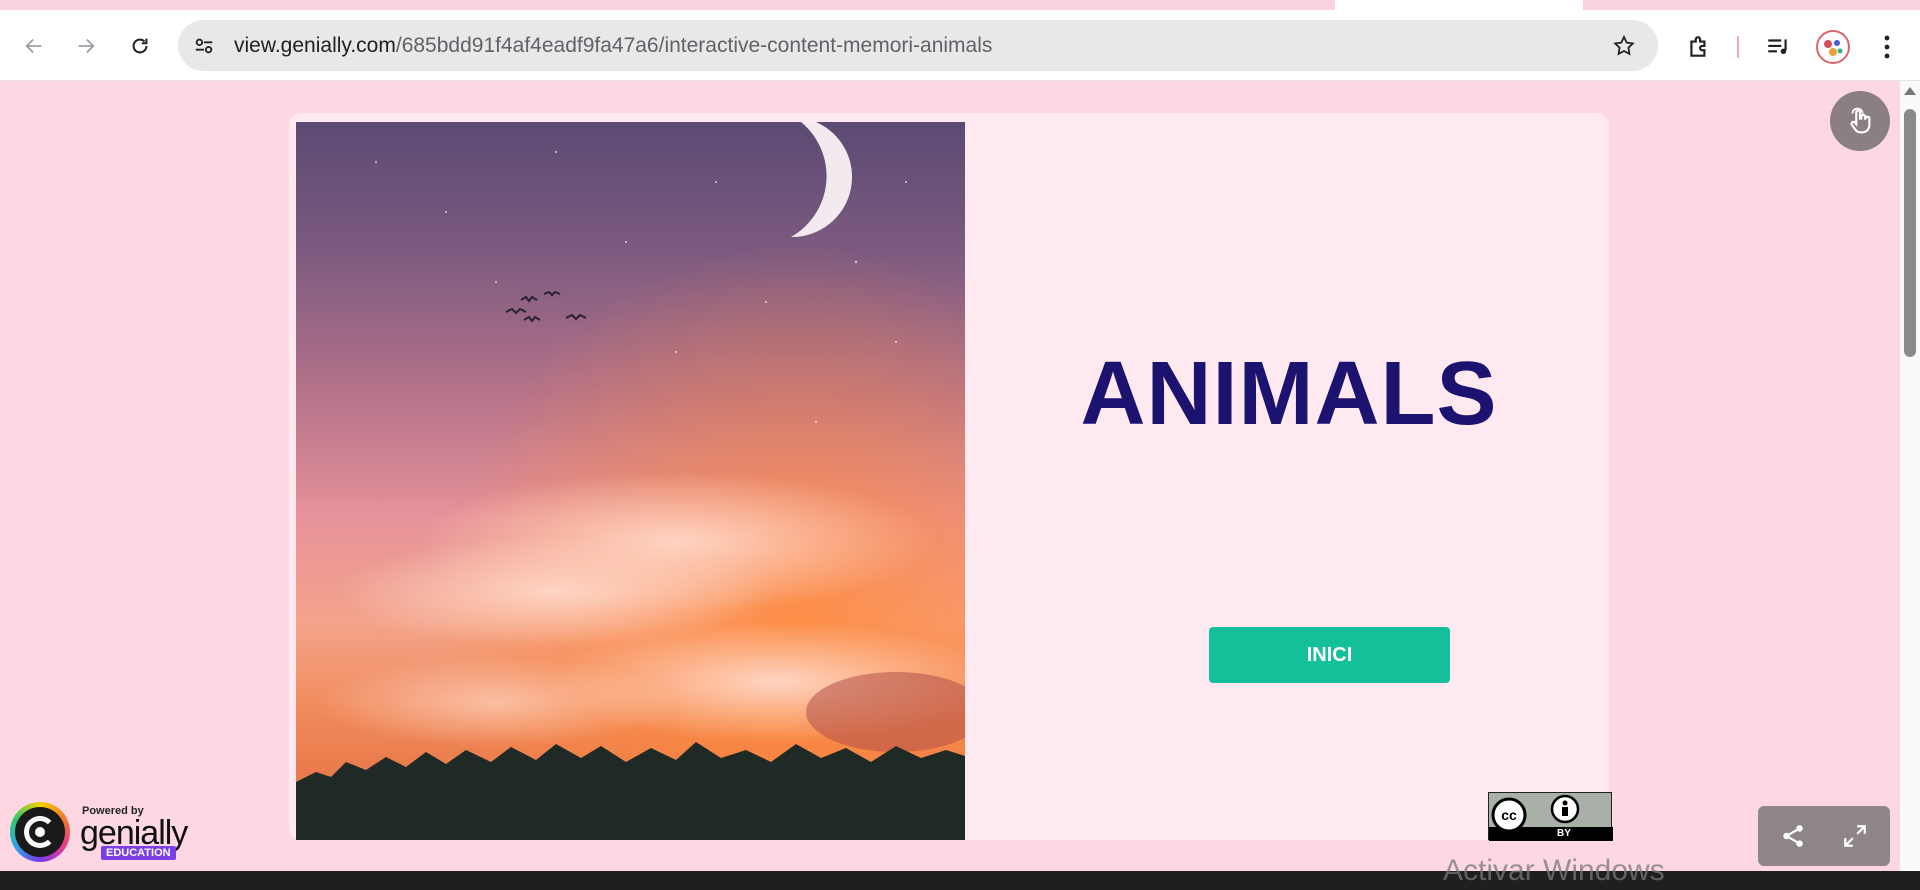  Describe the element at coordinates (1778, 47) in the screenshot. I see `media-control-icon` at that location.